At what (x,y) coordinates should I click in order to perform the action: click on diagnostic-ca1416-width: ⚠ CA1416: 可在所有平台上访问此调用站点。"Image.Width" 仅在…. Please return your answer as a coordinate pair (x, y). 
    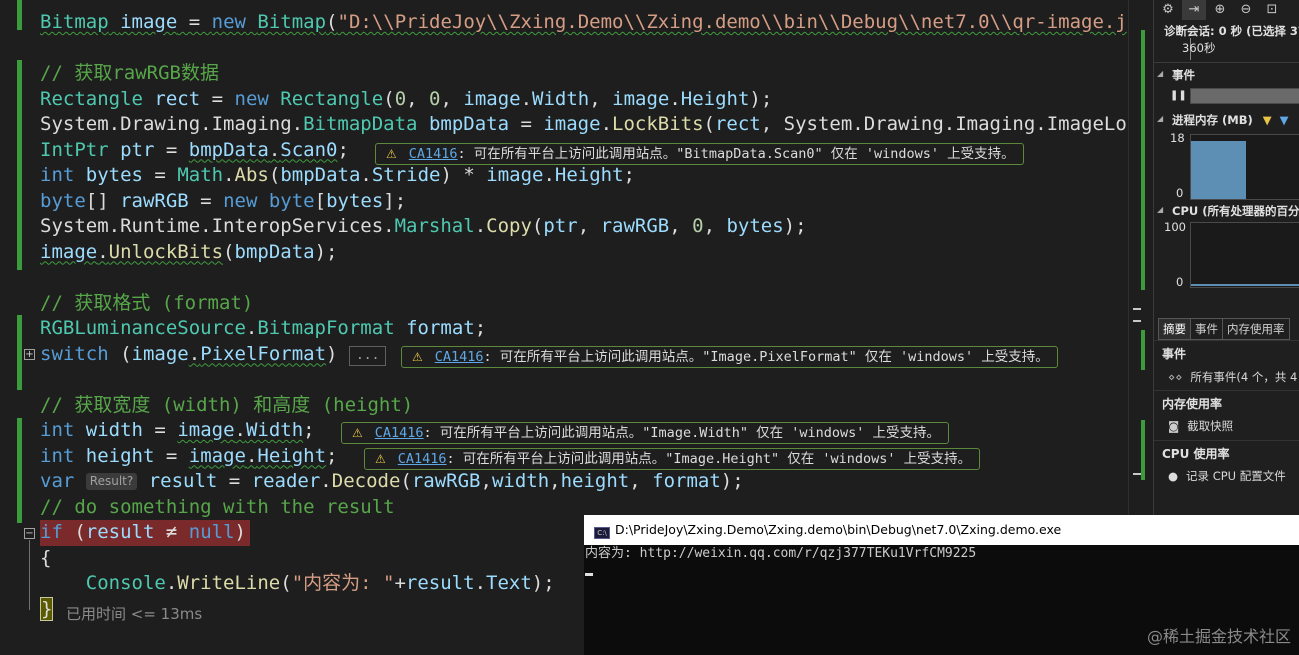
    Looking at the image, I should click on (645, 433).